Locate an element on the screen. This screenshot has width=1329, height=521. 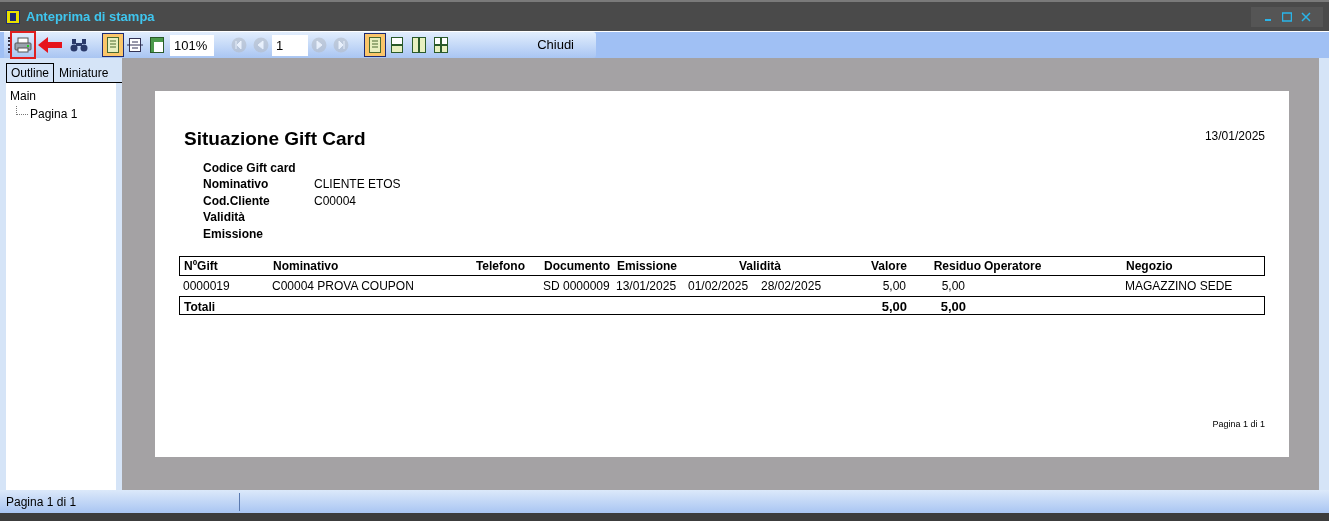
table-cell-text: 28/02/2025 is located at coordinates (791, 286).